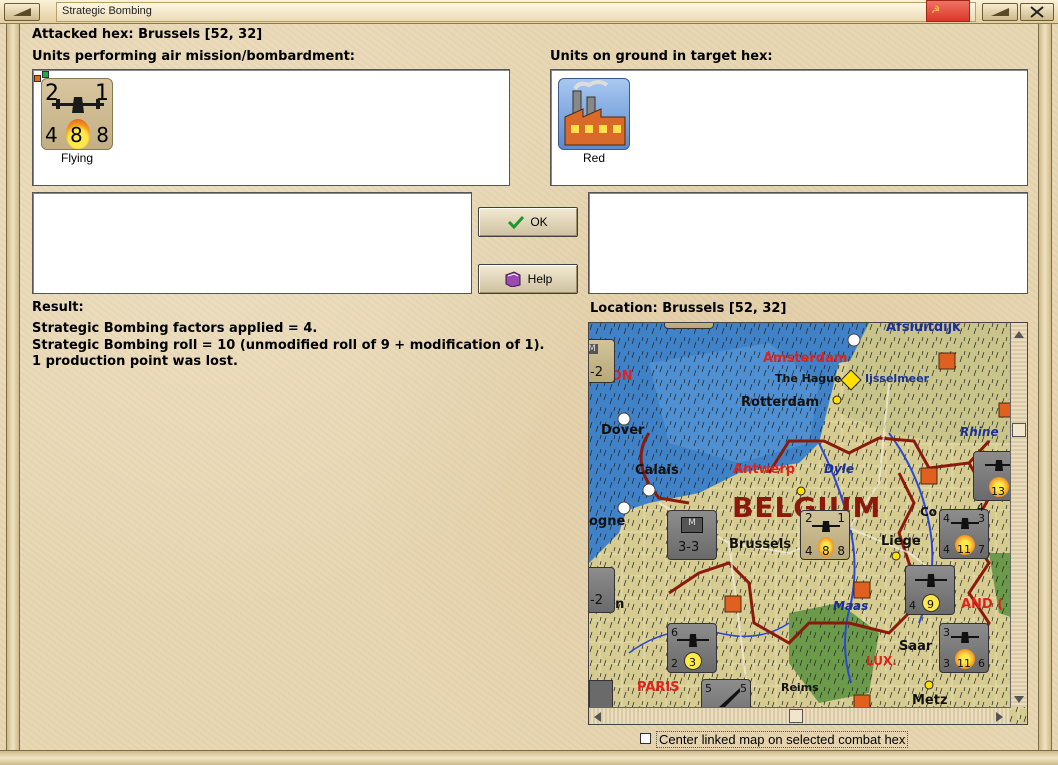  Describe the element at coordinates (107, 11) in the screenshot. I see `window-title: Strategic Bombing` at that location.